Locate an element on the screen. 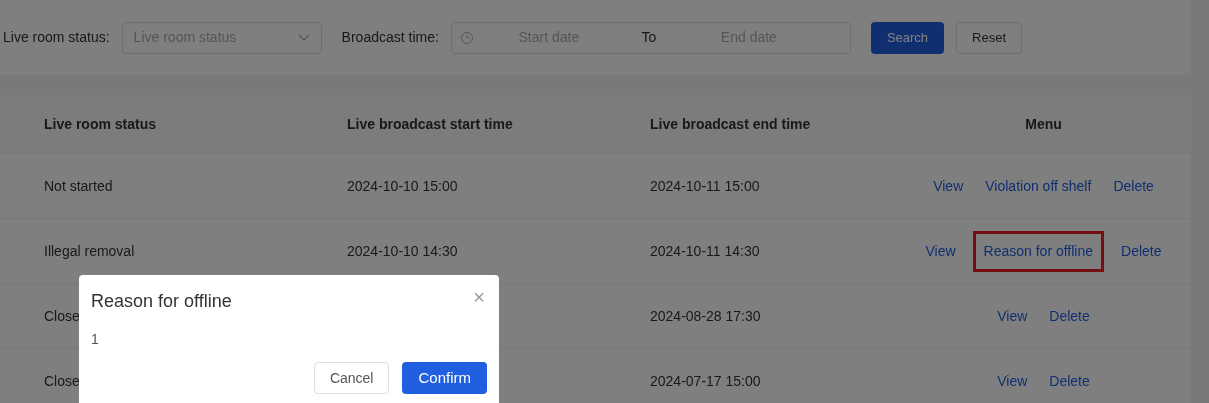 The image size is (1209, 403). field-label: Broadcast time: is located at coordinates (390, 37).